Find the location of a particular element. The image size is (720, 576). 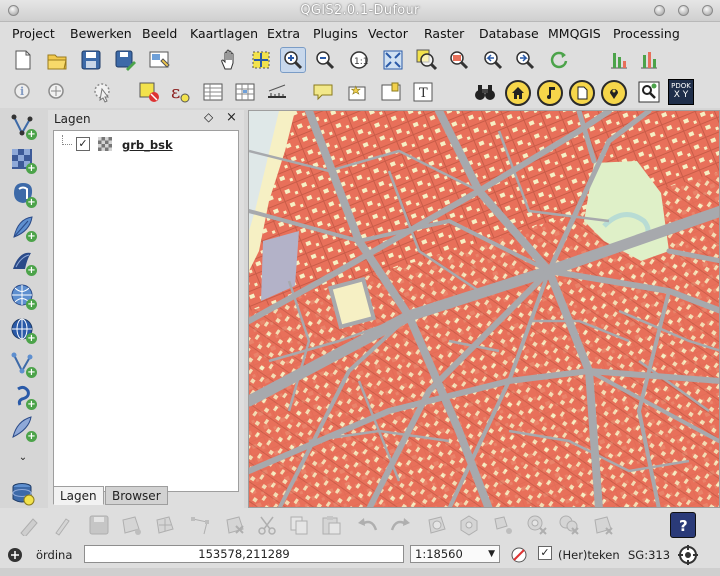

binoculars-icon is located at coordinates (485, 92).